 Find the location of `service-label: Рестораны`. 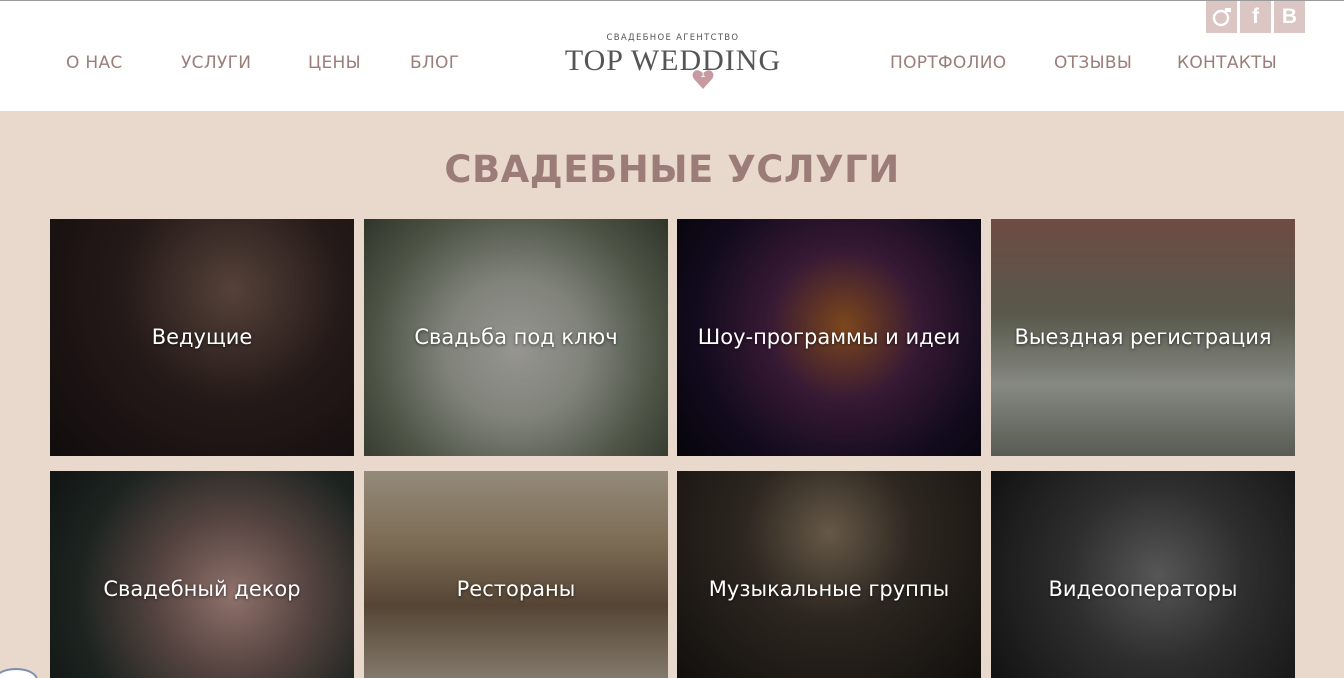

service-label: Рестораны is located at coordinates (516, 589).